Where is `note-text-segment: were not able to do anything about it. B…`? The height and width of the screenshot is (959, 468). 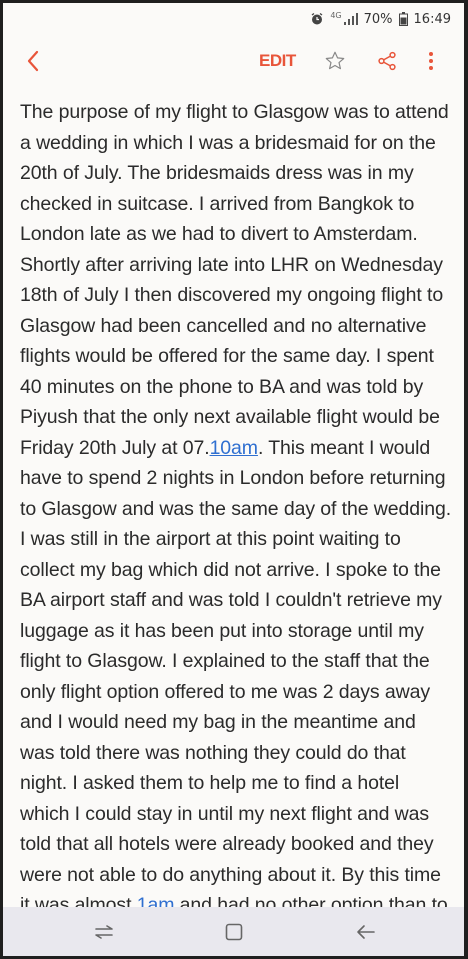 note-text-segment: were not able to do anything about it. B… is located at coordinates (230, 874).